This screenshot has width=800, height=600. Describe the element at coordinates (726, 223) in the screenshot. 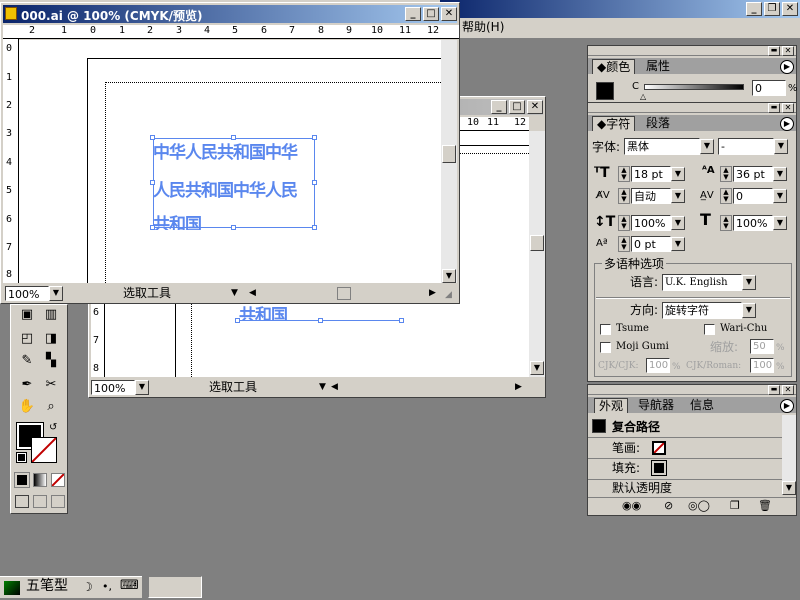

I see `horizontal-scale-spinner: ▲ ▼` at that location.